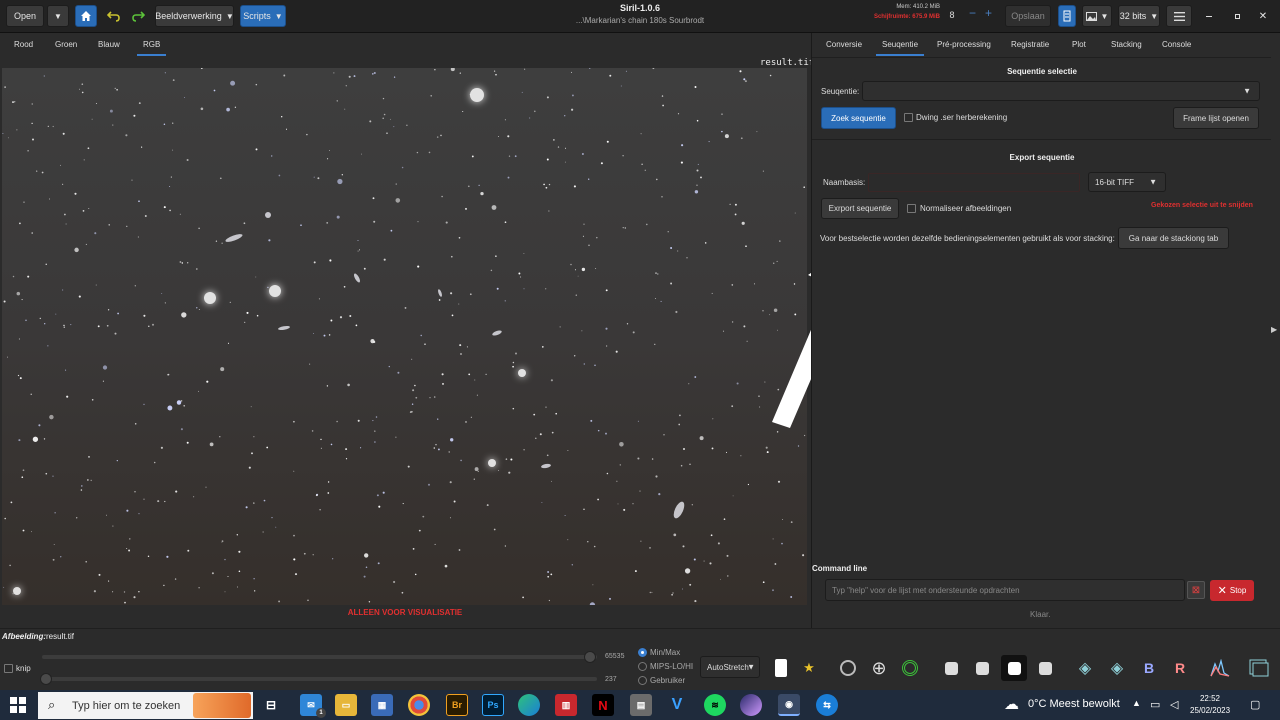 Image resolution: width=1280 pixels, height=720 pixels. Describe the element at coordinates (879, 668) in the screenshot. I see `globe-icon: ⊕` at that location.